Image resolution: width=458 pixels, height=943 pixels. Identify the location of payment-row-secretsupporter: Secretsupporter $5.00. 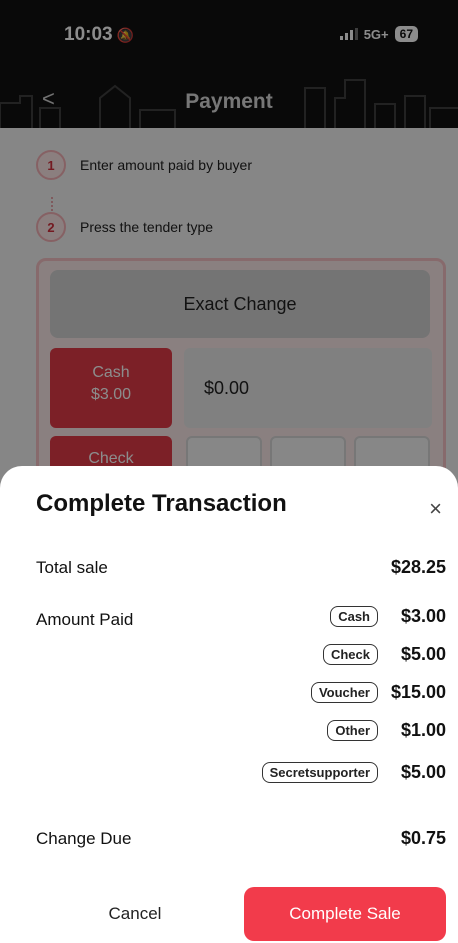
(353, 772).